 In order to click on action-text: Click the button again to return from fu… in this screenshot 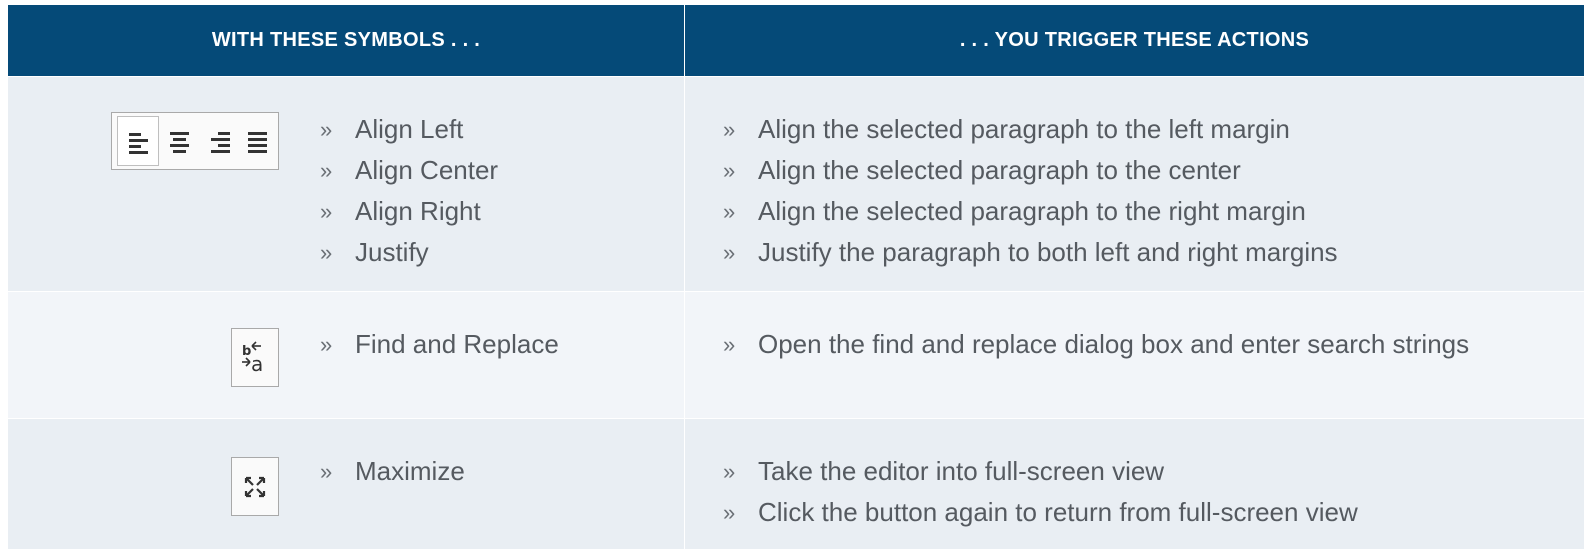, I will do `click(1058, 512)`.